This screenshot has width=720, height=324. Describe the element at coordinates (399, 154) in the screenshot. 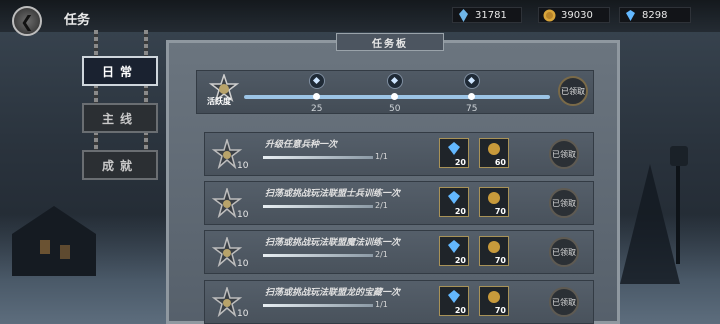

I see `task-row: 10 升级任意兵种一次 1/1 20 60 已领取` at that location.